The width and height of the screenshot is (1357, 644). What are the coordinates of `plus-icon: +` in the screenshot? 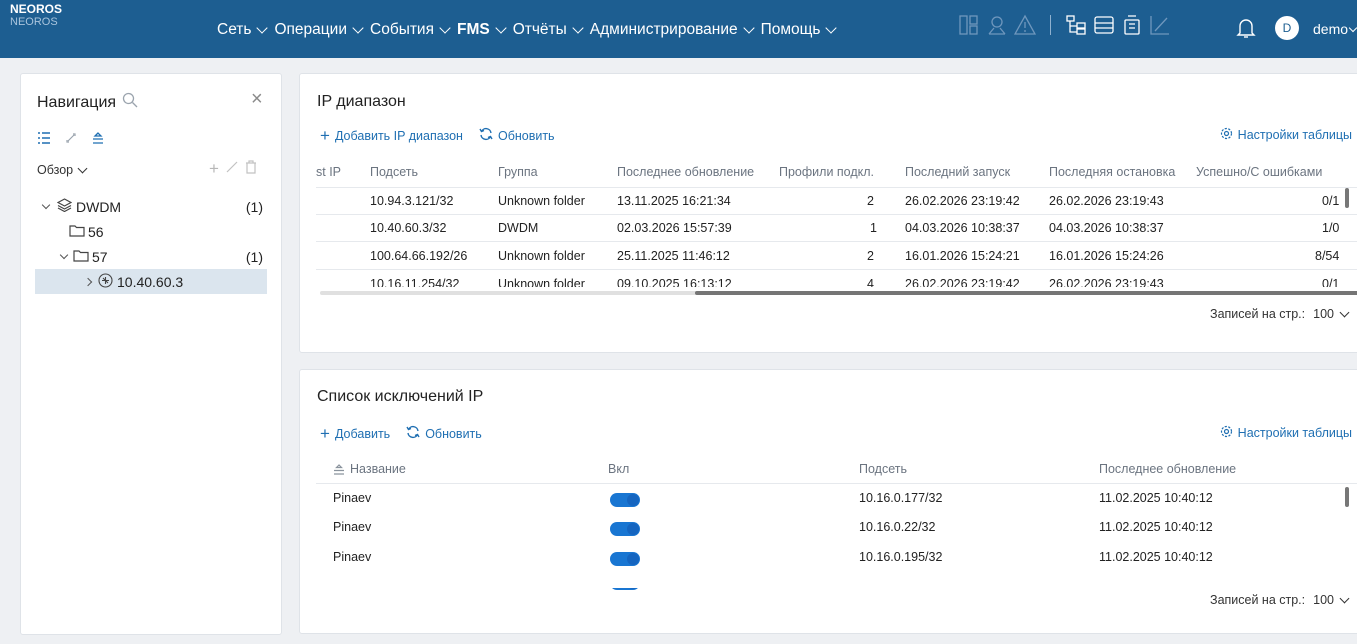 It's located at (325, 135).